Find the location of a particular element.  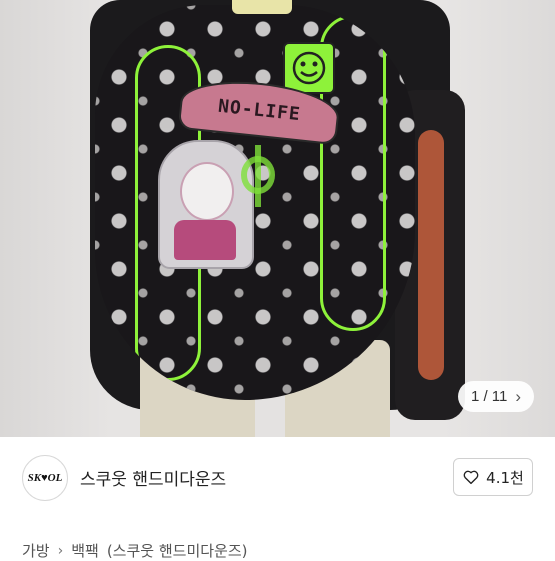

breadcrumb-item-brand: (스쿠웃 핸드미다운즈) is located at coordinates (177, 550).